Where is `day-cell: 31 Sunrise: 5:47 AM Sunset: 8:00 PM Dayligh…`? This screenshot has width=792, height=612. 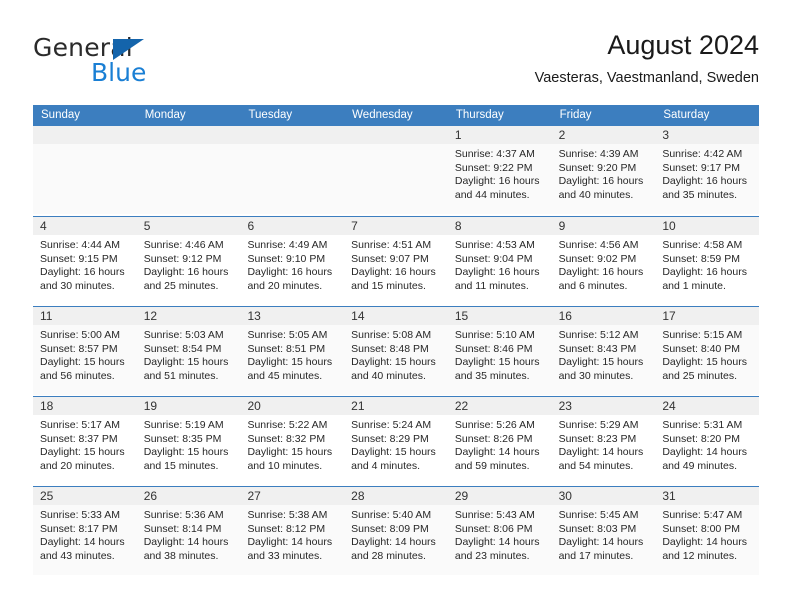
day-cell: 31 Sunrise: 5:47 AM Sunset: 8:00 PM Dayligh… is located at coordinates (707, 531).